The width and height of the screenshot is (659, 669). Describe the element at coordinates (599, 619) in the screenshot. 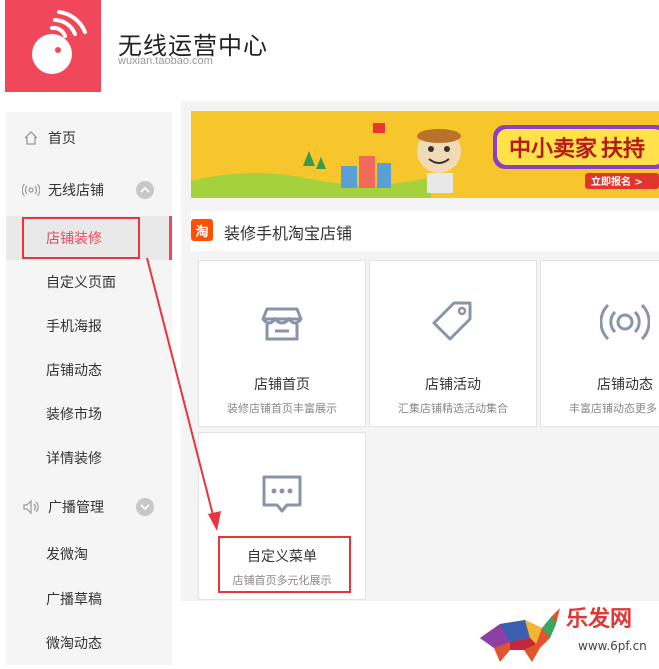

I see `watermark-brand: 乐发网` at that location.